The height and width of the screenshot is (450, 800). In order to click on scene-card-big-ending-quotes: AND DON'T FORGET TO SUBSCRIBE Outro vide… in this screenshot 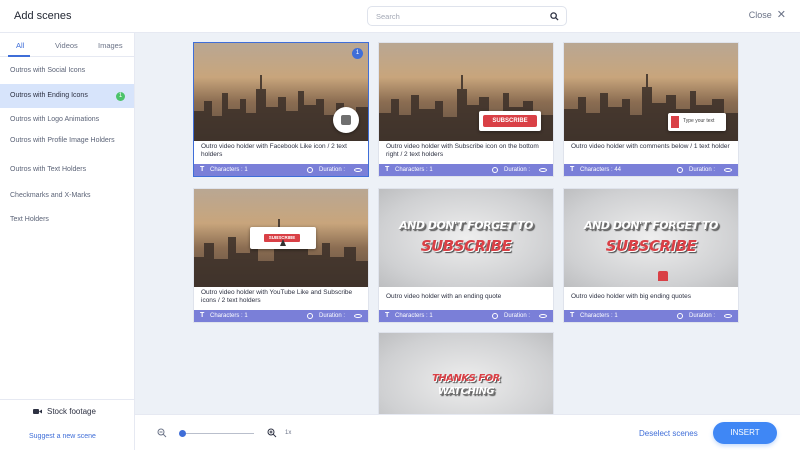, I will do `click(651, 255)`.